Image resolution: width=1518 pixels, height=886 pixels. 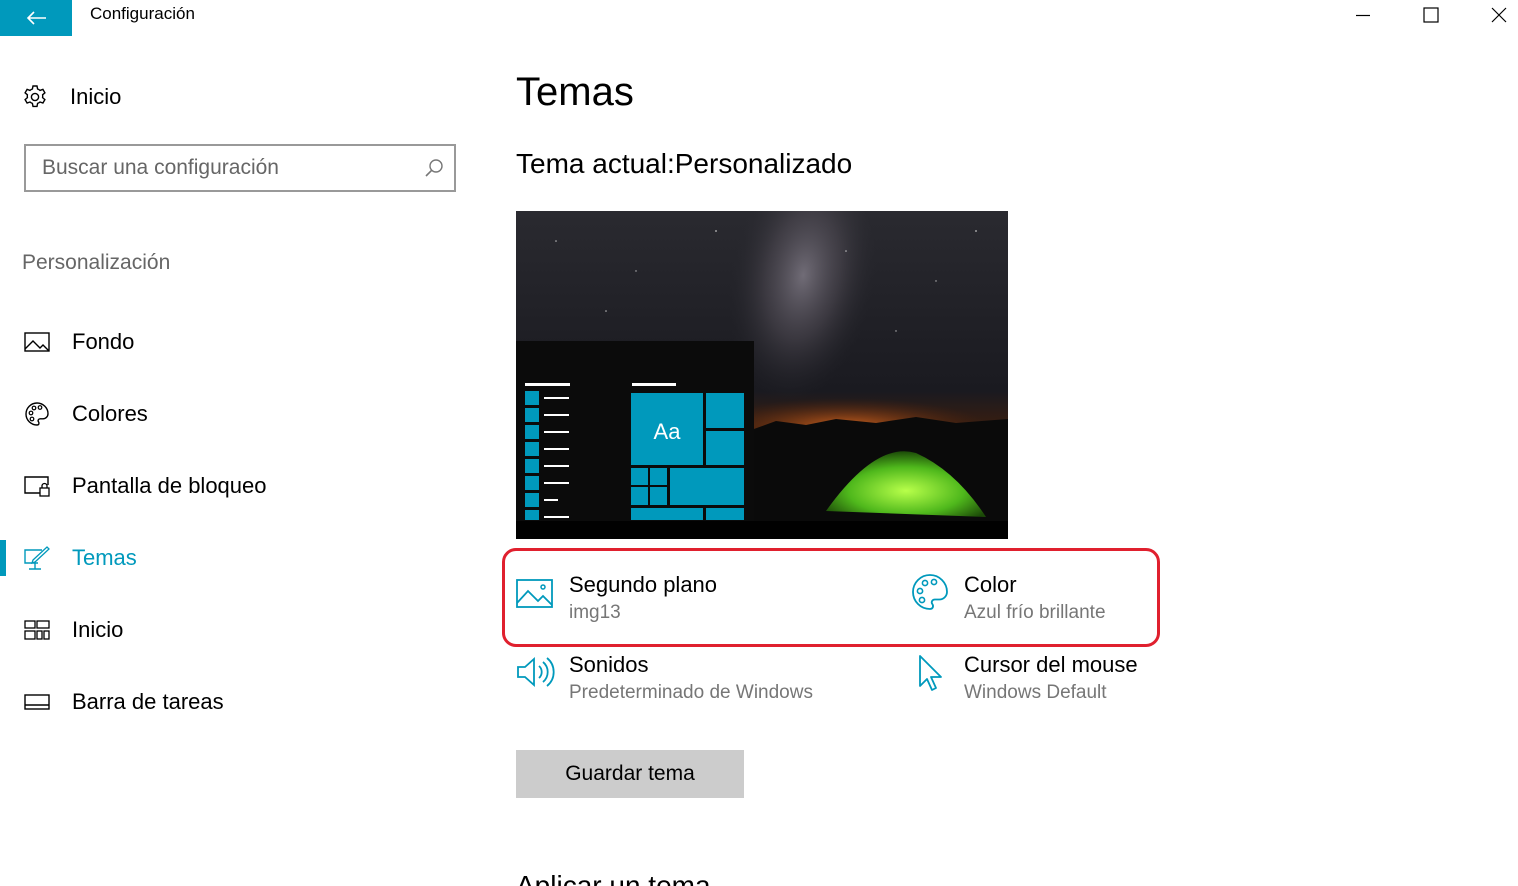 I want to click on minimize-icon, so click(x=1363, y=15).